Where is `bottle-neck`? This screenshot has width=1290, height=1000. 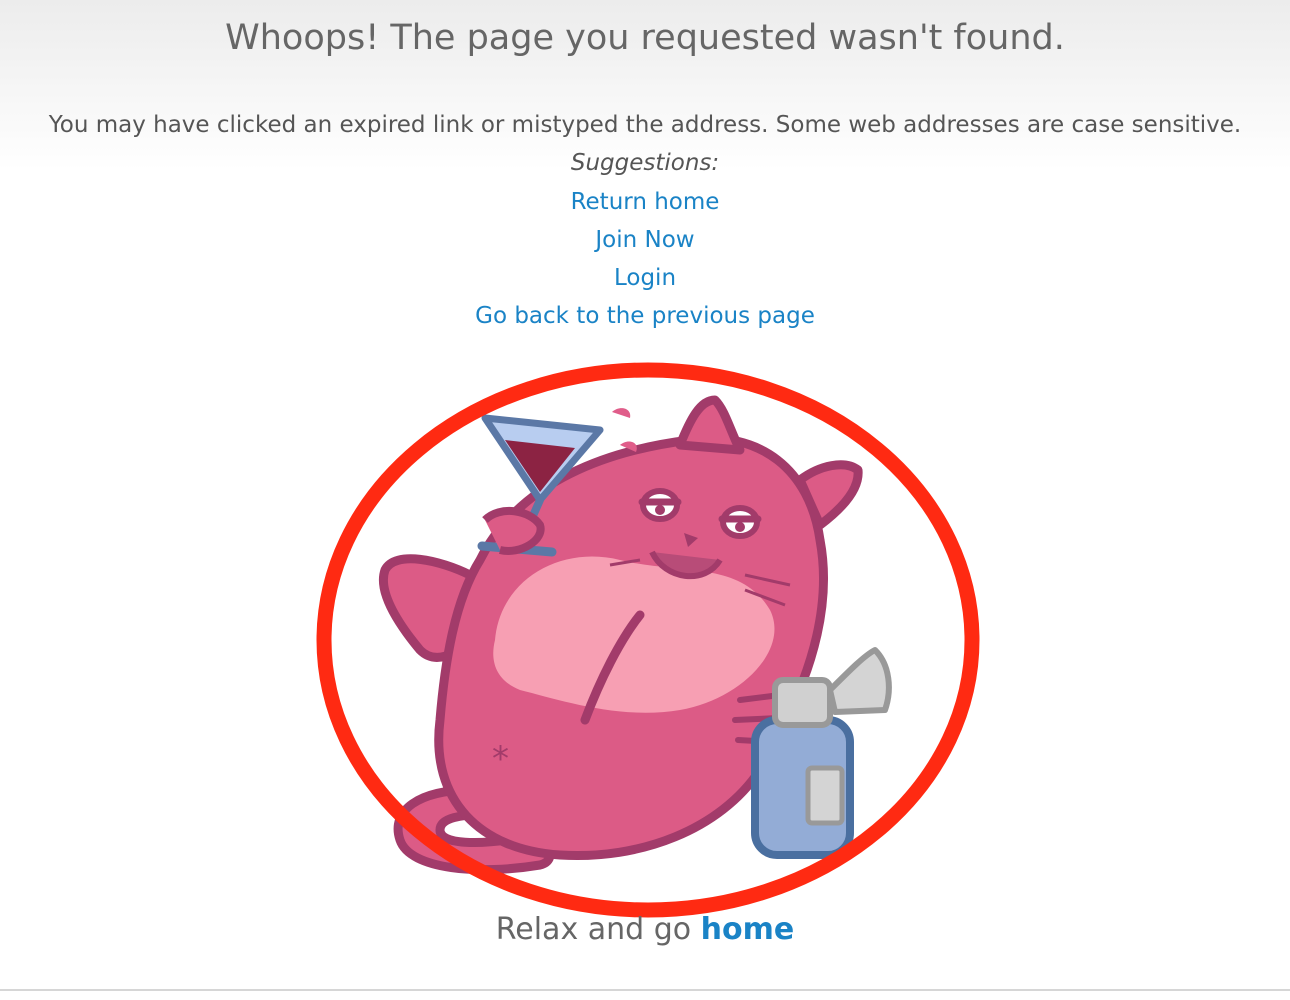 bottle-neck is located at coordinates (802, 702).